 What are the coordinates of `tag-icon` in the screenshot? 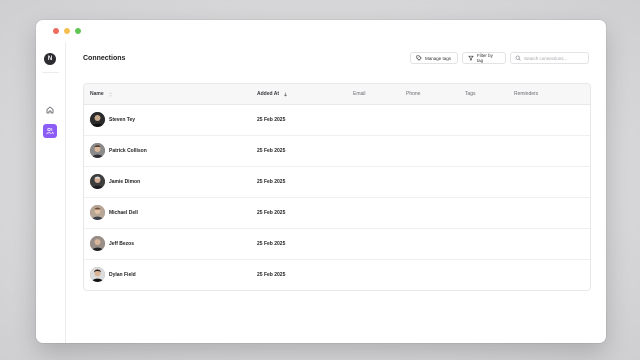 It's located at (419, 58).